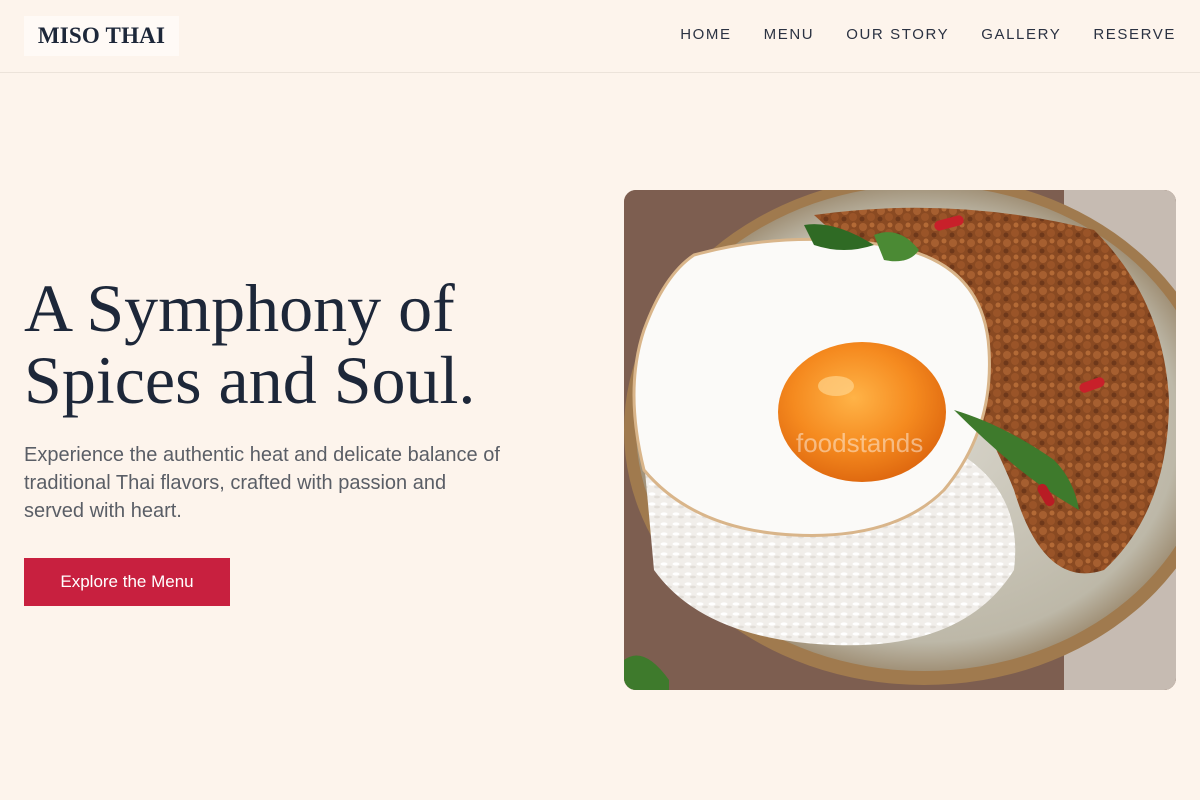  I want to click on nav-link-home: HOME, so click(705, 34).